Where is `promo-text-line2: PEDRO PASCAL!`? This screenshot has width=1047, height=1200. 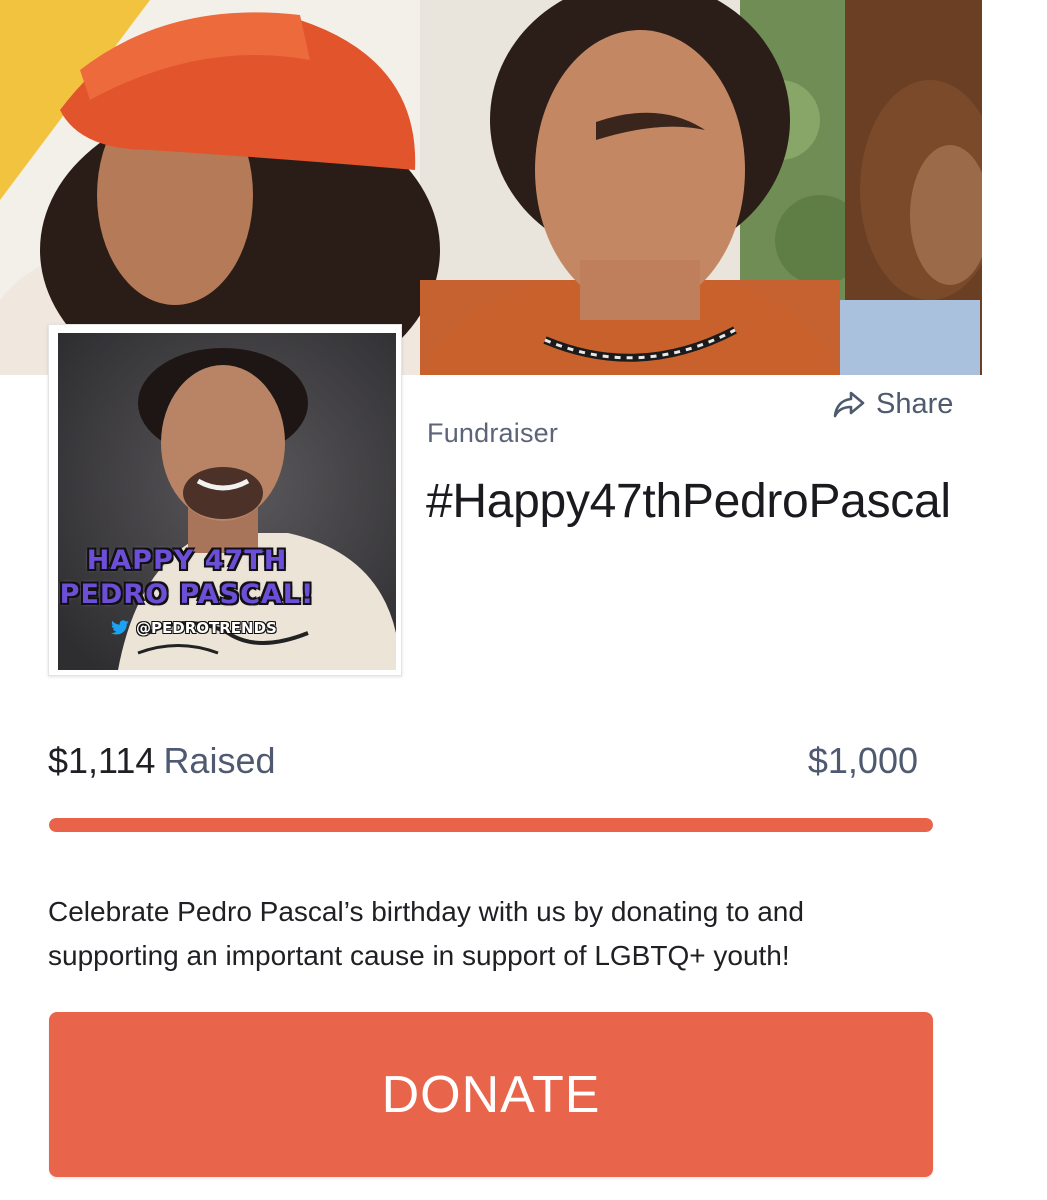
promo-text-line2: PEDRO PASCAL! is located at coordinates (187, 594).